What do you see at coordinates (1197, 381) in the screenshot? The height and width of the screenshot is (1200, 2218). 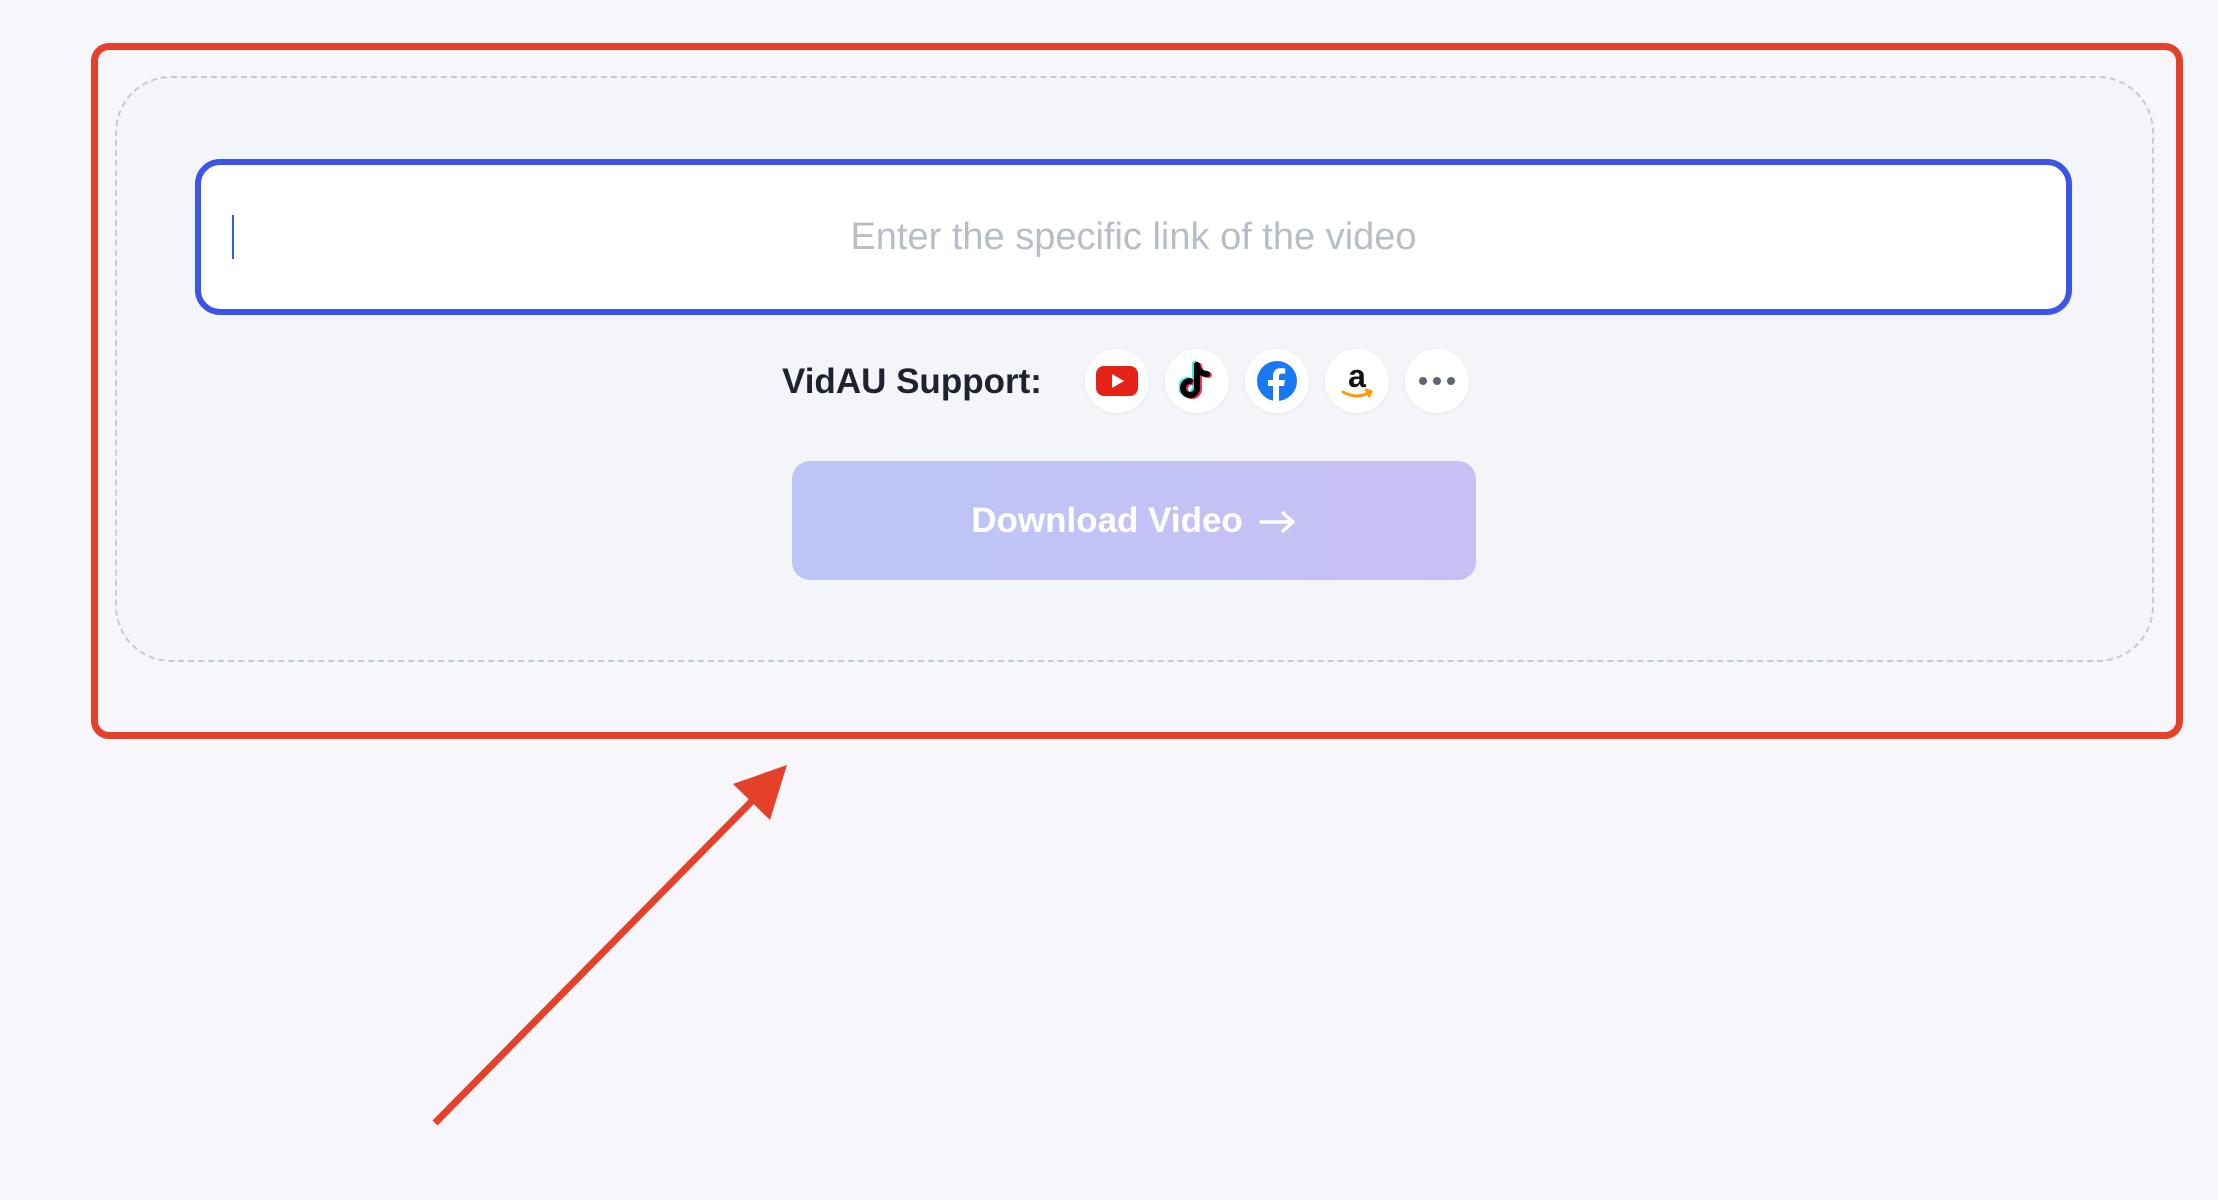 I see `tiktok-icon` at bounding box center [1197, 381].